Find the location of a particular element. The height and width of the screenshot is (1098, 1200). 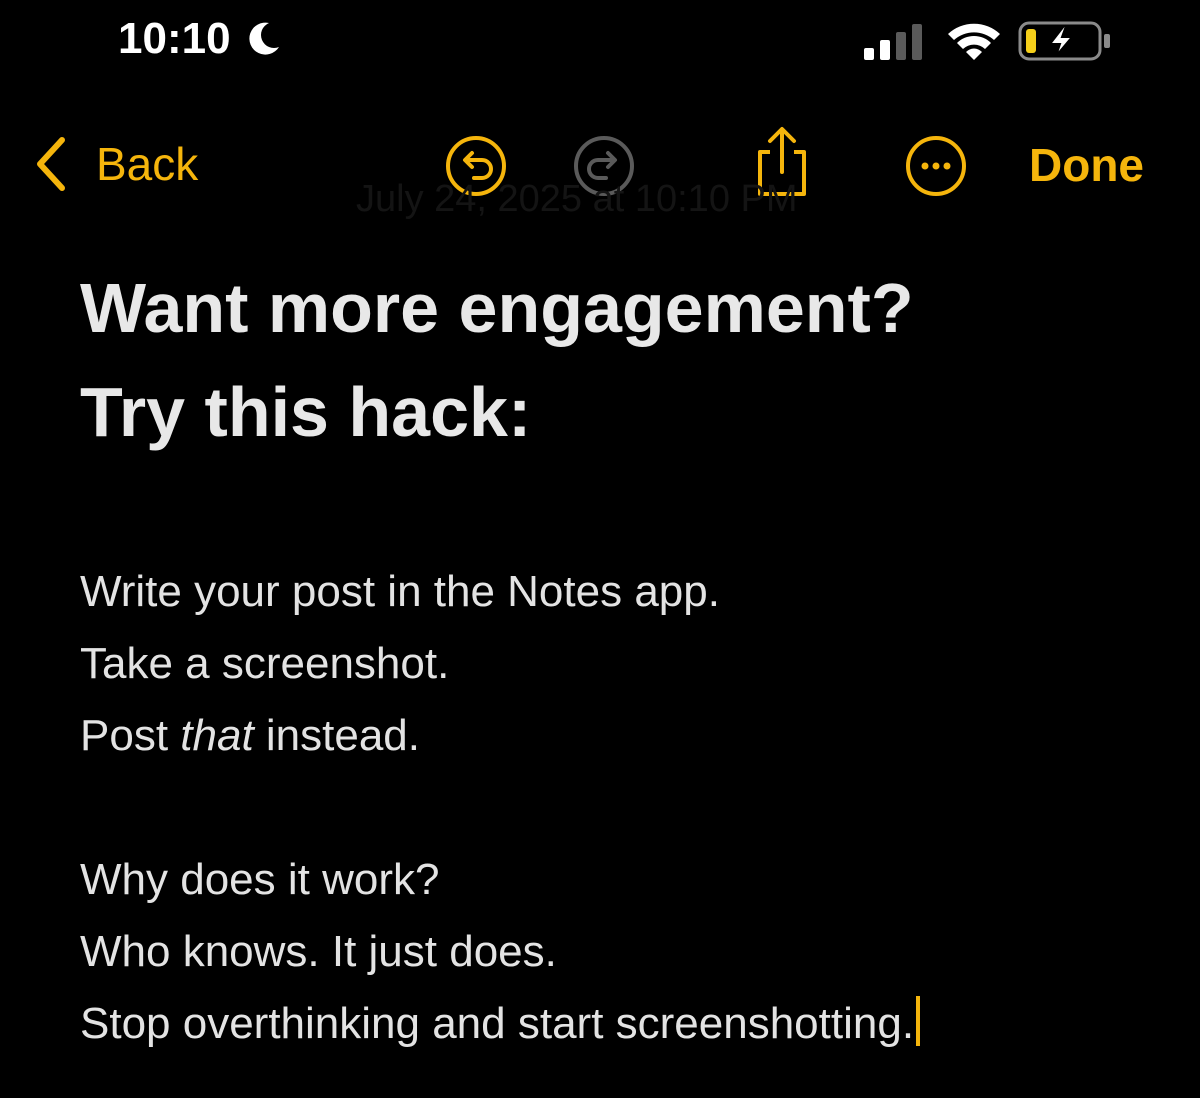

done-button: Done is located at coordinates (1086, 165).